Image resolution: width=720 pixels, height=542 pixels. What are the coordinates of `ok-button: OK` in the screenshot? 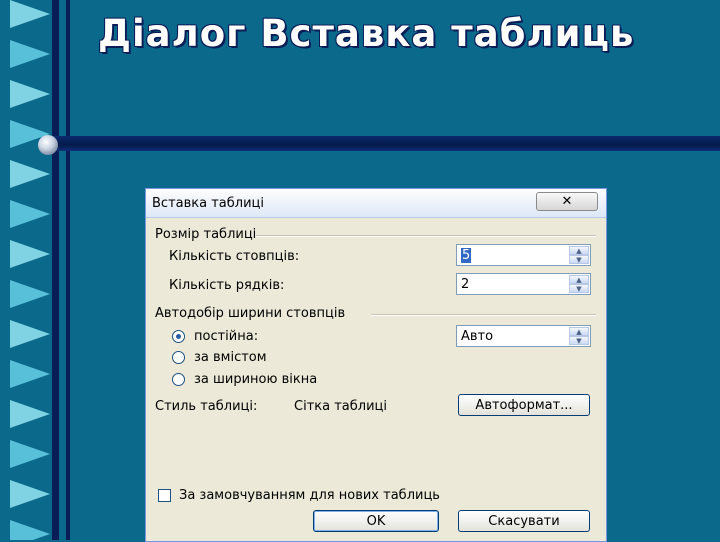 It's located at (376, 521).